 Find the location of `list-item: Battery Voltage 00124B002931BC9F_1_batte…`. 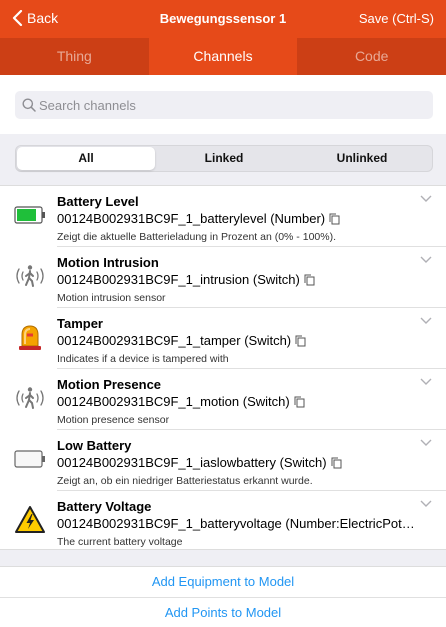

list-item: Battery Voltage 00124B002931BC9F_1_batte… is located at coordinates (223, 521).